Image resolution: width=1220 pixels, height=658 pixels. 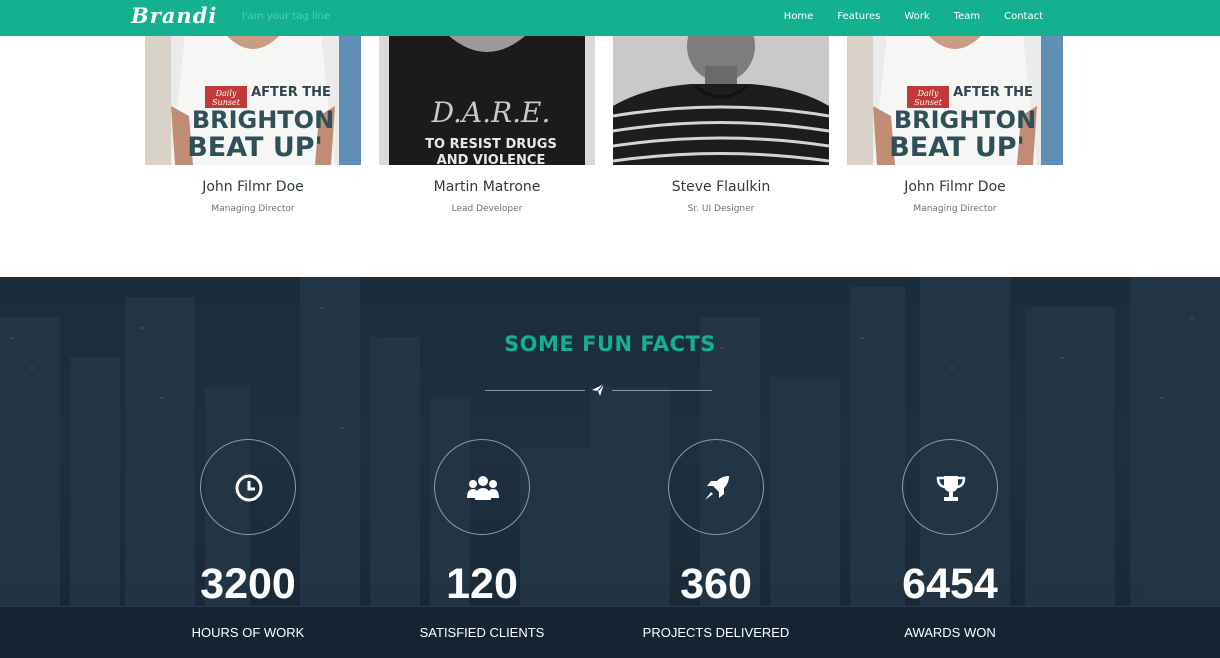 I want to click on member-photo: D.A.R.E. TO RESIST DRUGS AND VIOLENCE, so click(x=487, y=100).